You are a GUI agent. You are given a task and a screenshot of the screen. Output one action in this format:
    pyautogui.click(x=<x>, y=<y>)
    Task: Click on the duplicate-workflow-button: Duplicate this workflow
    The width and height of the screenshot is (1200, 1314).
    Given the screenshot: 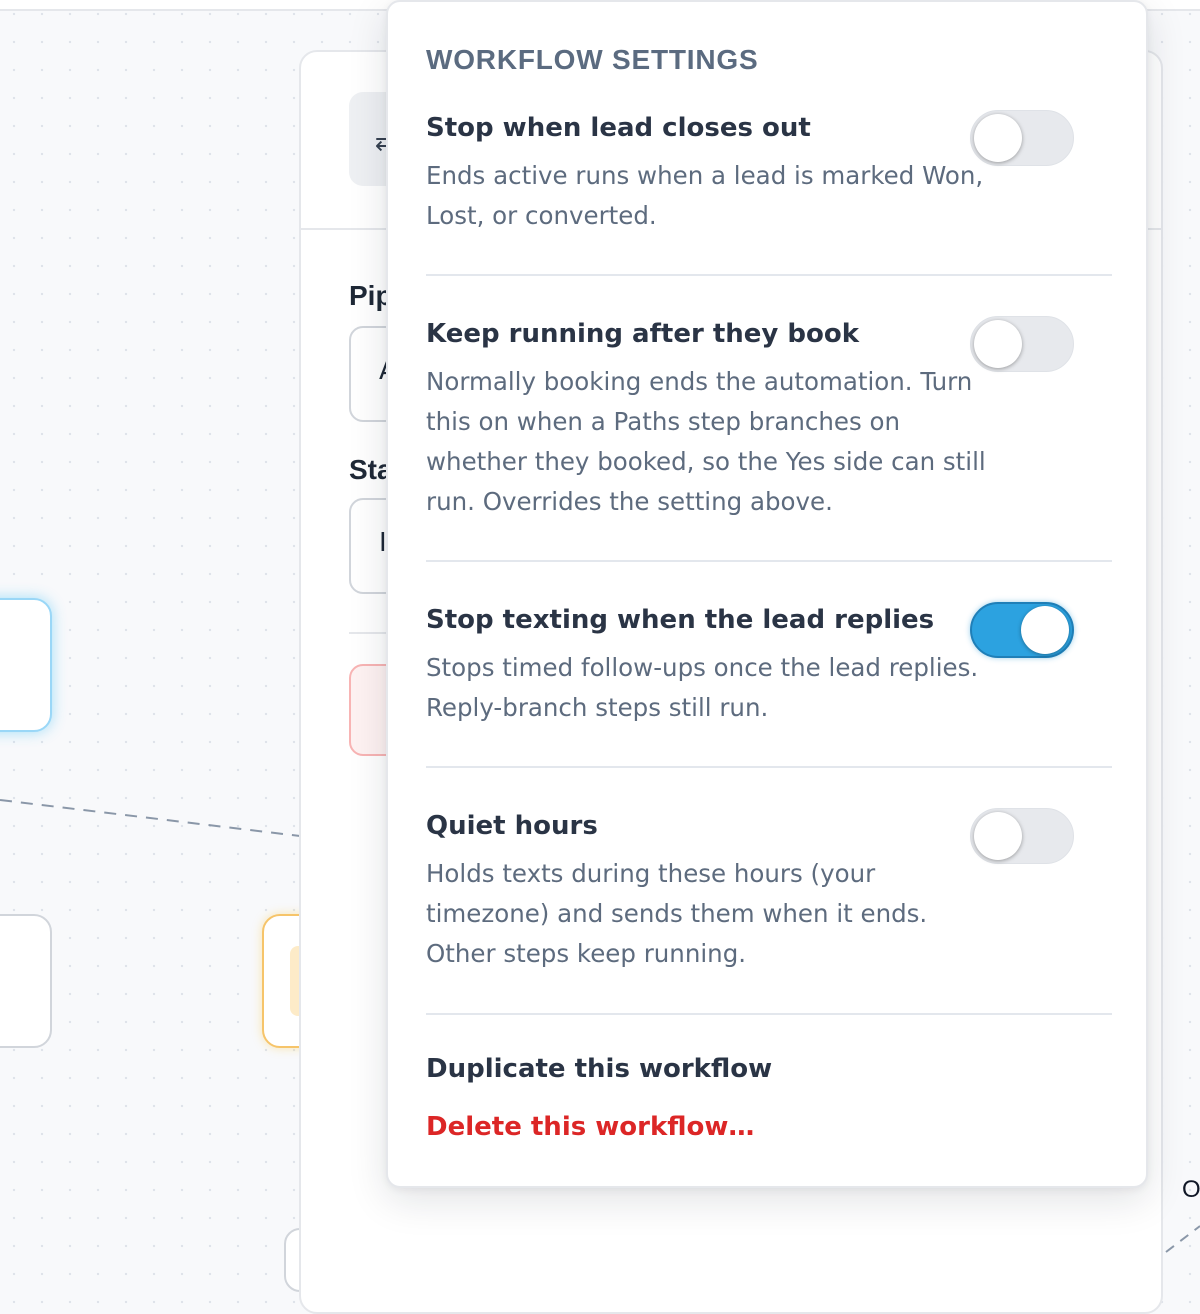 What is the action you would take?
    pyautogui.click(x=599, y=1069)
    